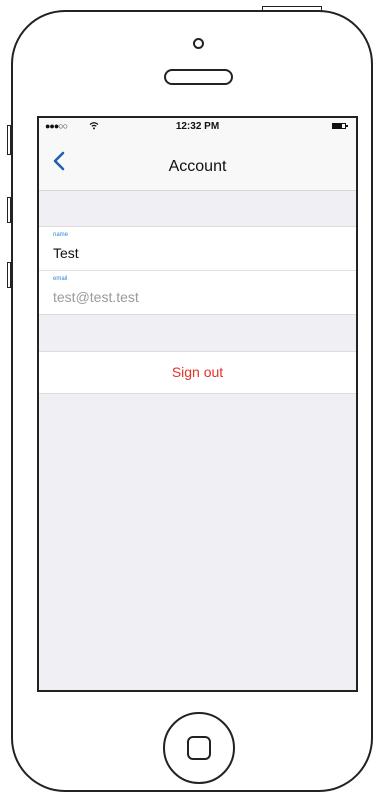 The height and width of the screenshot is (798, 384). What do you see at coordinates (60, 279) in the screenshot?
I see `email-field-label: email` at bounding box center [60, 279].